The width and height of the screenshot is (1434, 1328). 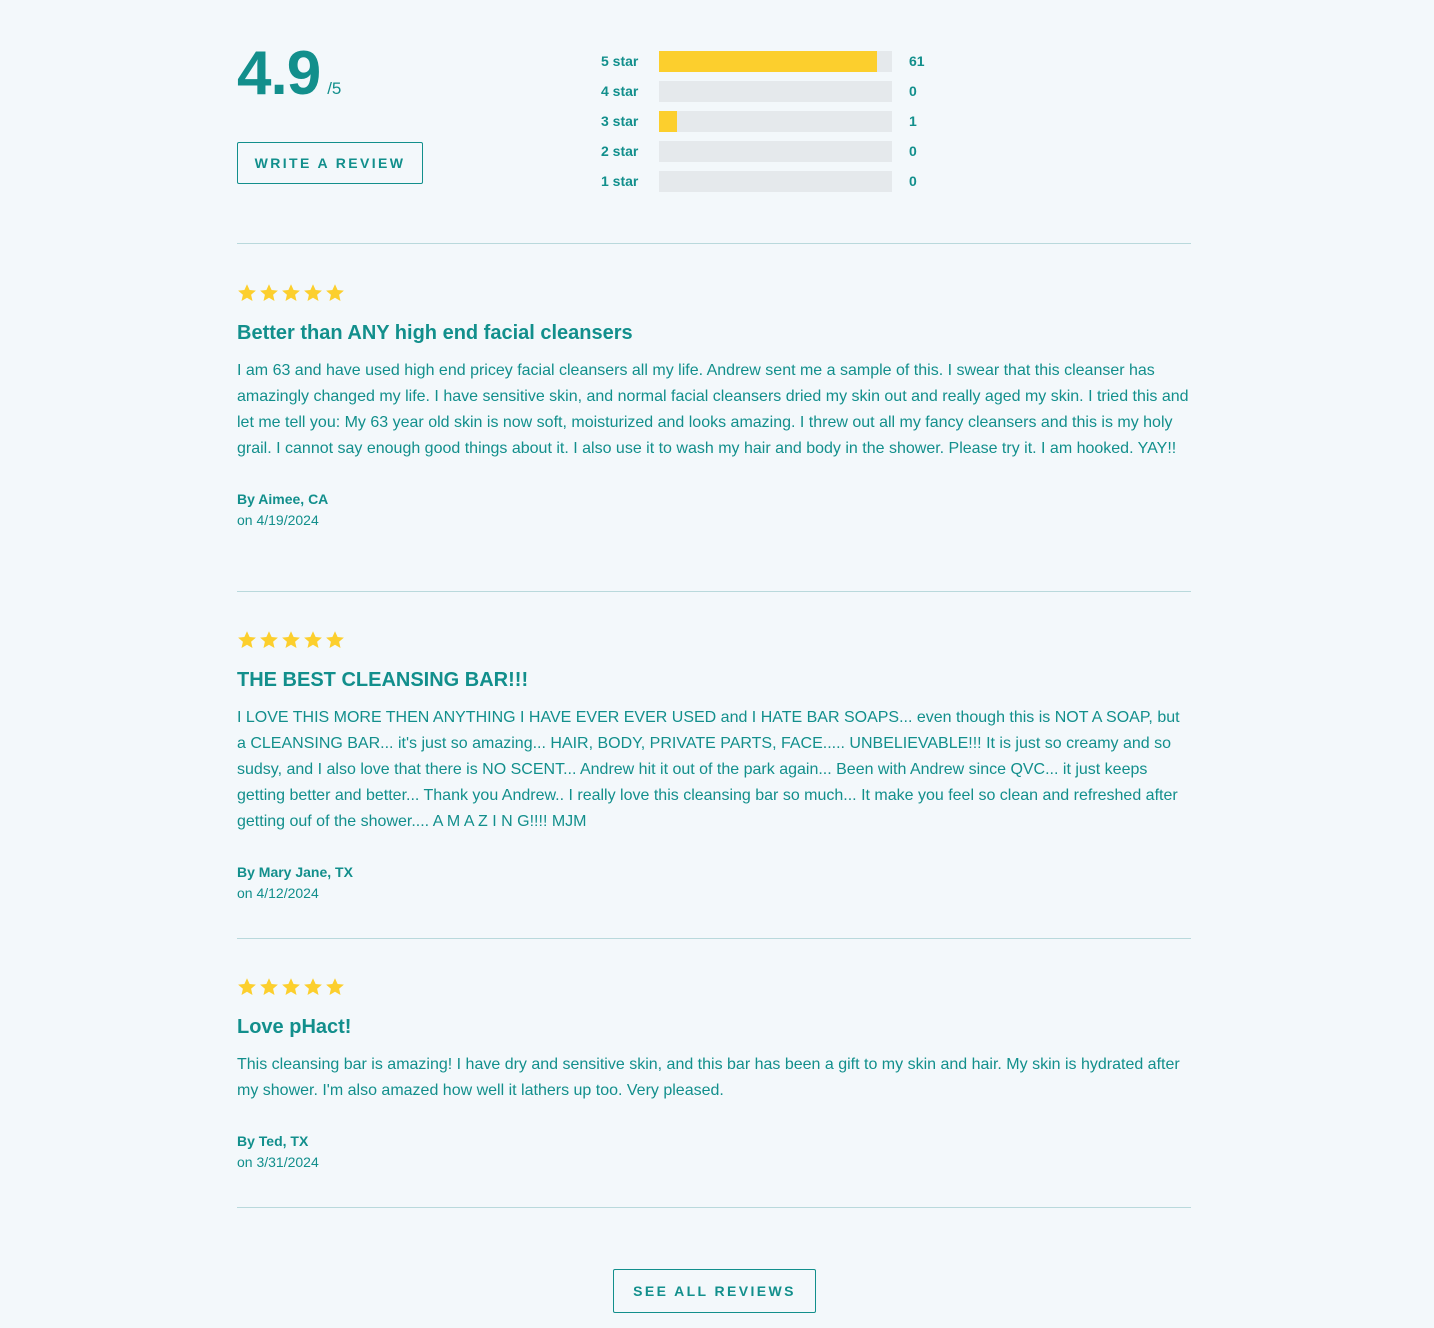 What do you see at coordinates (279, 73) in the screenshot?
I see `rating-value: 4.9` at bounding box center [279, 73].